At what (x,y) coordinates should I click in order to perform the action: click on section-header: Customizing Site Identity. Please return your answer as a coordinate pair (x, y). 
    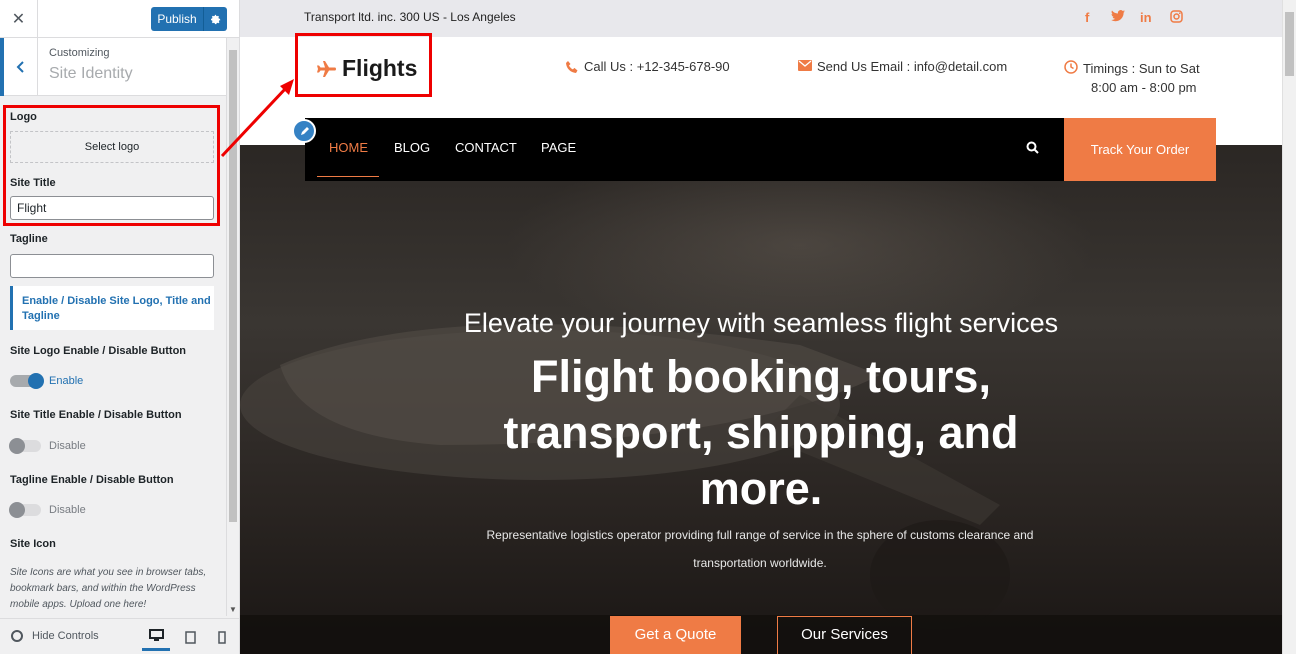
    Looking at the image, I should click on (113, 67).